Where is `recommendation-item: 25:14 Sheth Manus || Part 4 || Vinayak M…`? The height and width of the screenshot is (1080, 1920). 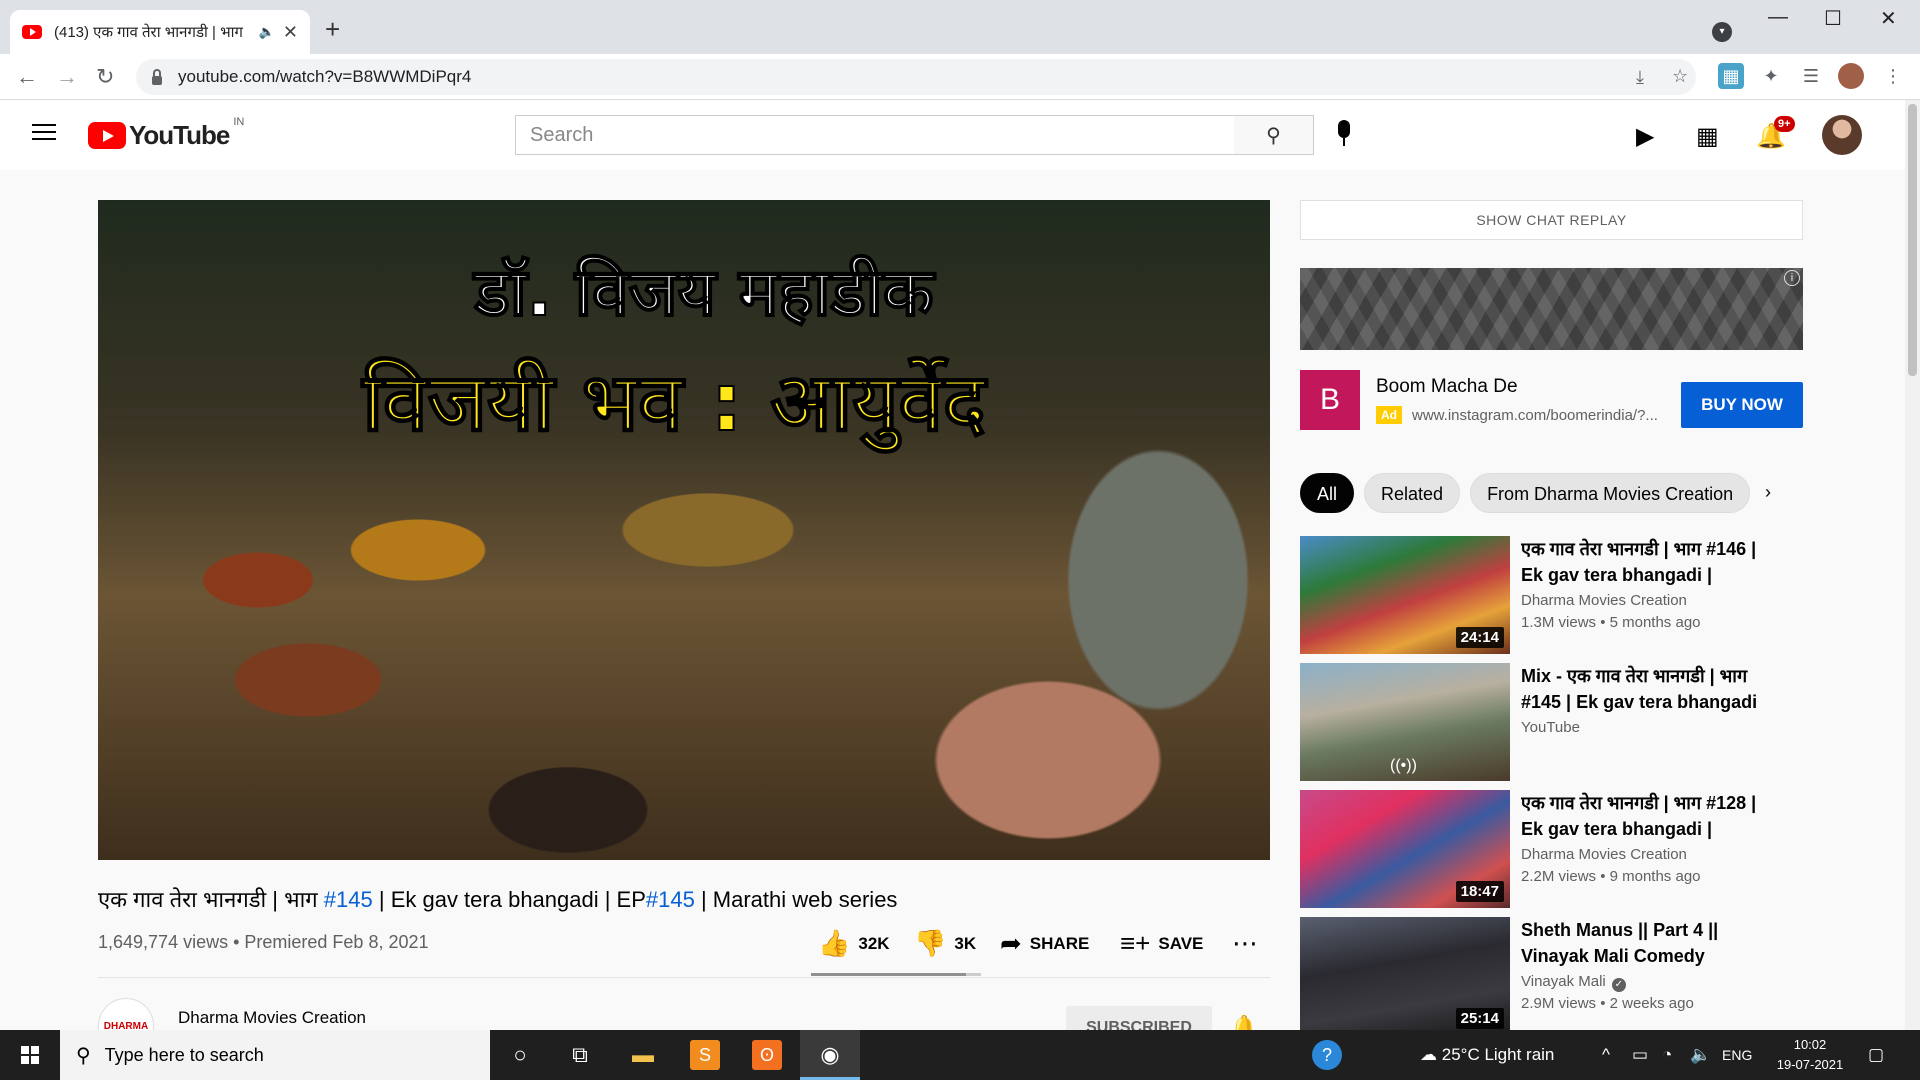
recommendation-item: 25:14 Sheth Manus || Part 4 || Vinayak M… is located at coordinates (1551, 976).